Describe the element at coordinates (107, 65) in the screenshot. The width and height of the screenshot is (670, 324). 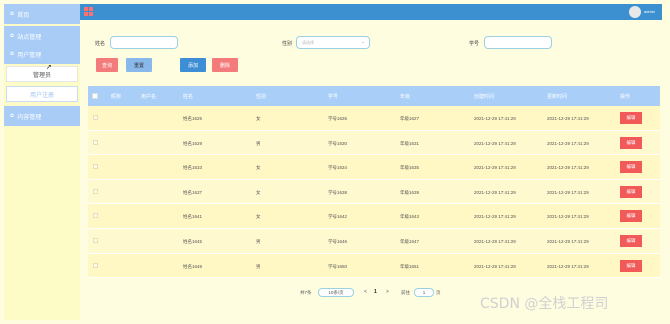
I see `query-button: 查询` at that location.